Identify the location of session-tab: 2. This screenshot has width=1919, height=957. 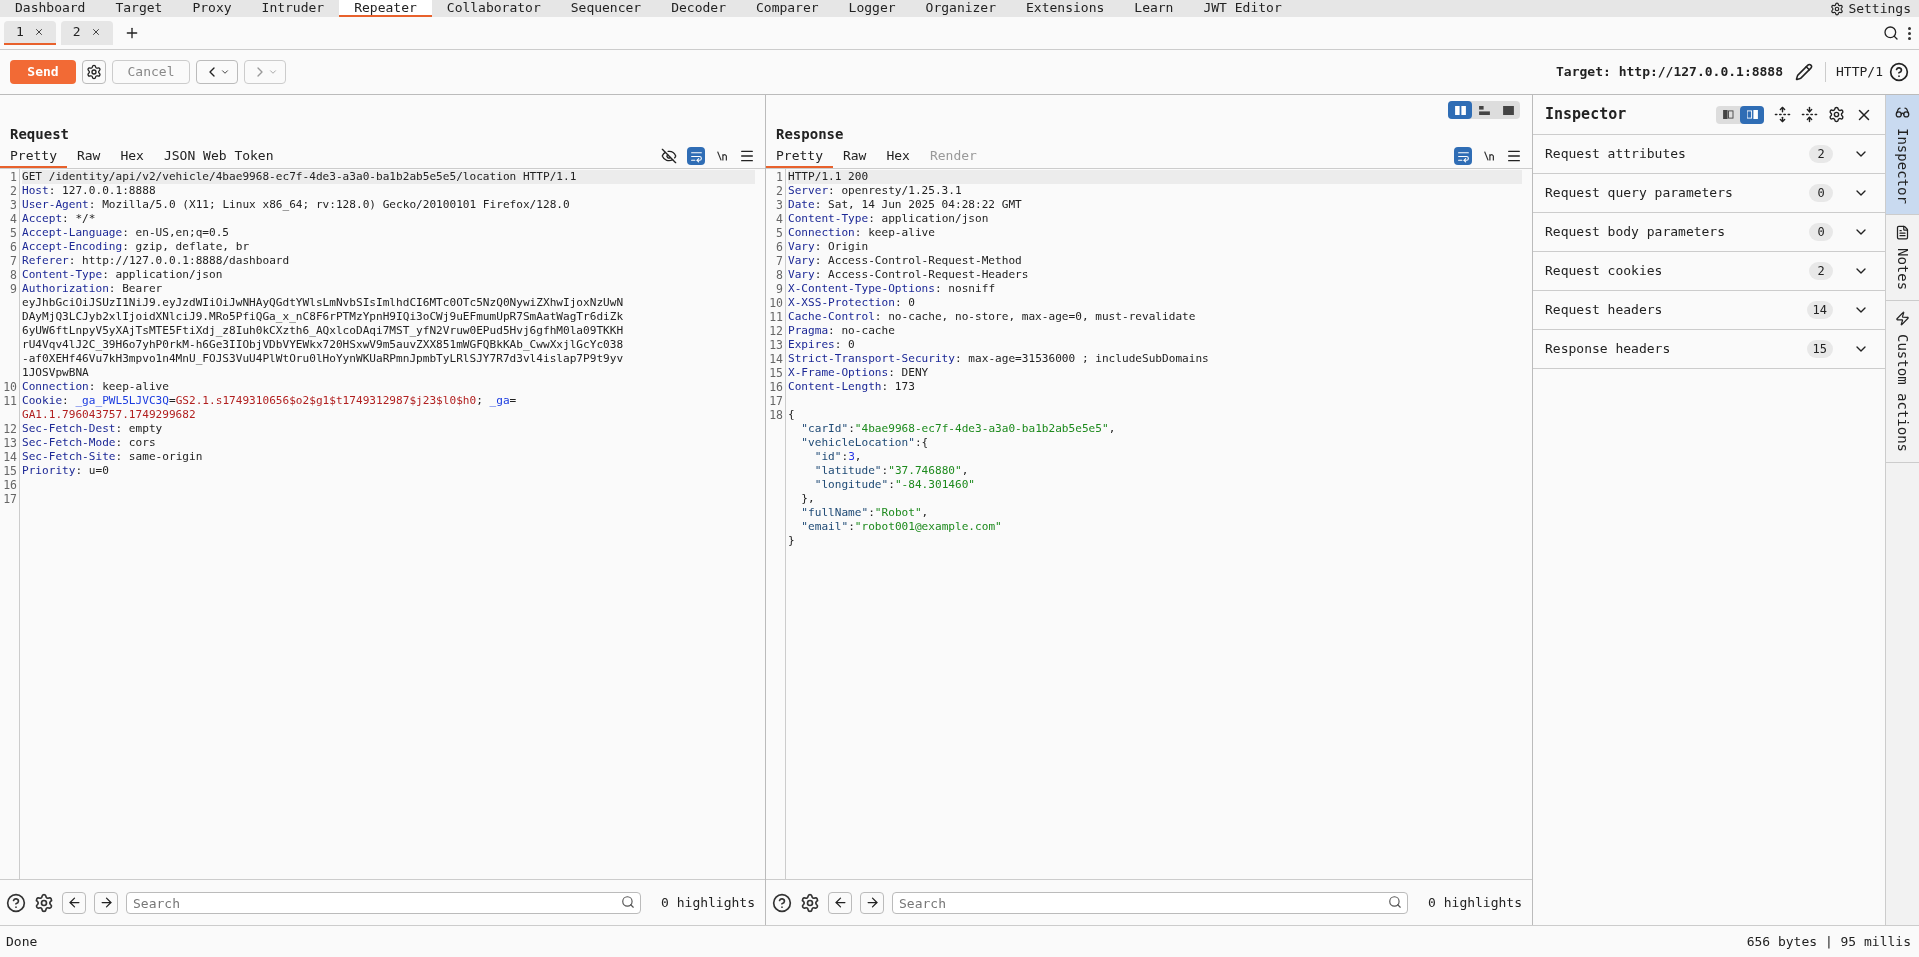
(86, 33).